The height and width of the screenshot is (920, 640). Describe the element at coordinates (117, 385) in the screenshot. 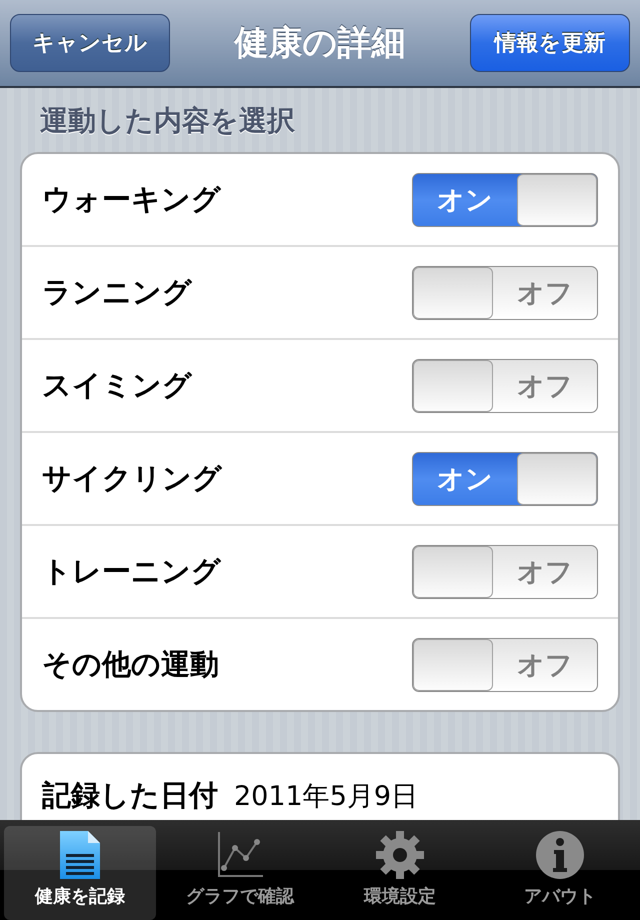

I see `exercise-label: スイミング` at that location.